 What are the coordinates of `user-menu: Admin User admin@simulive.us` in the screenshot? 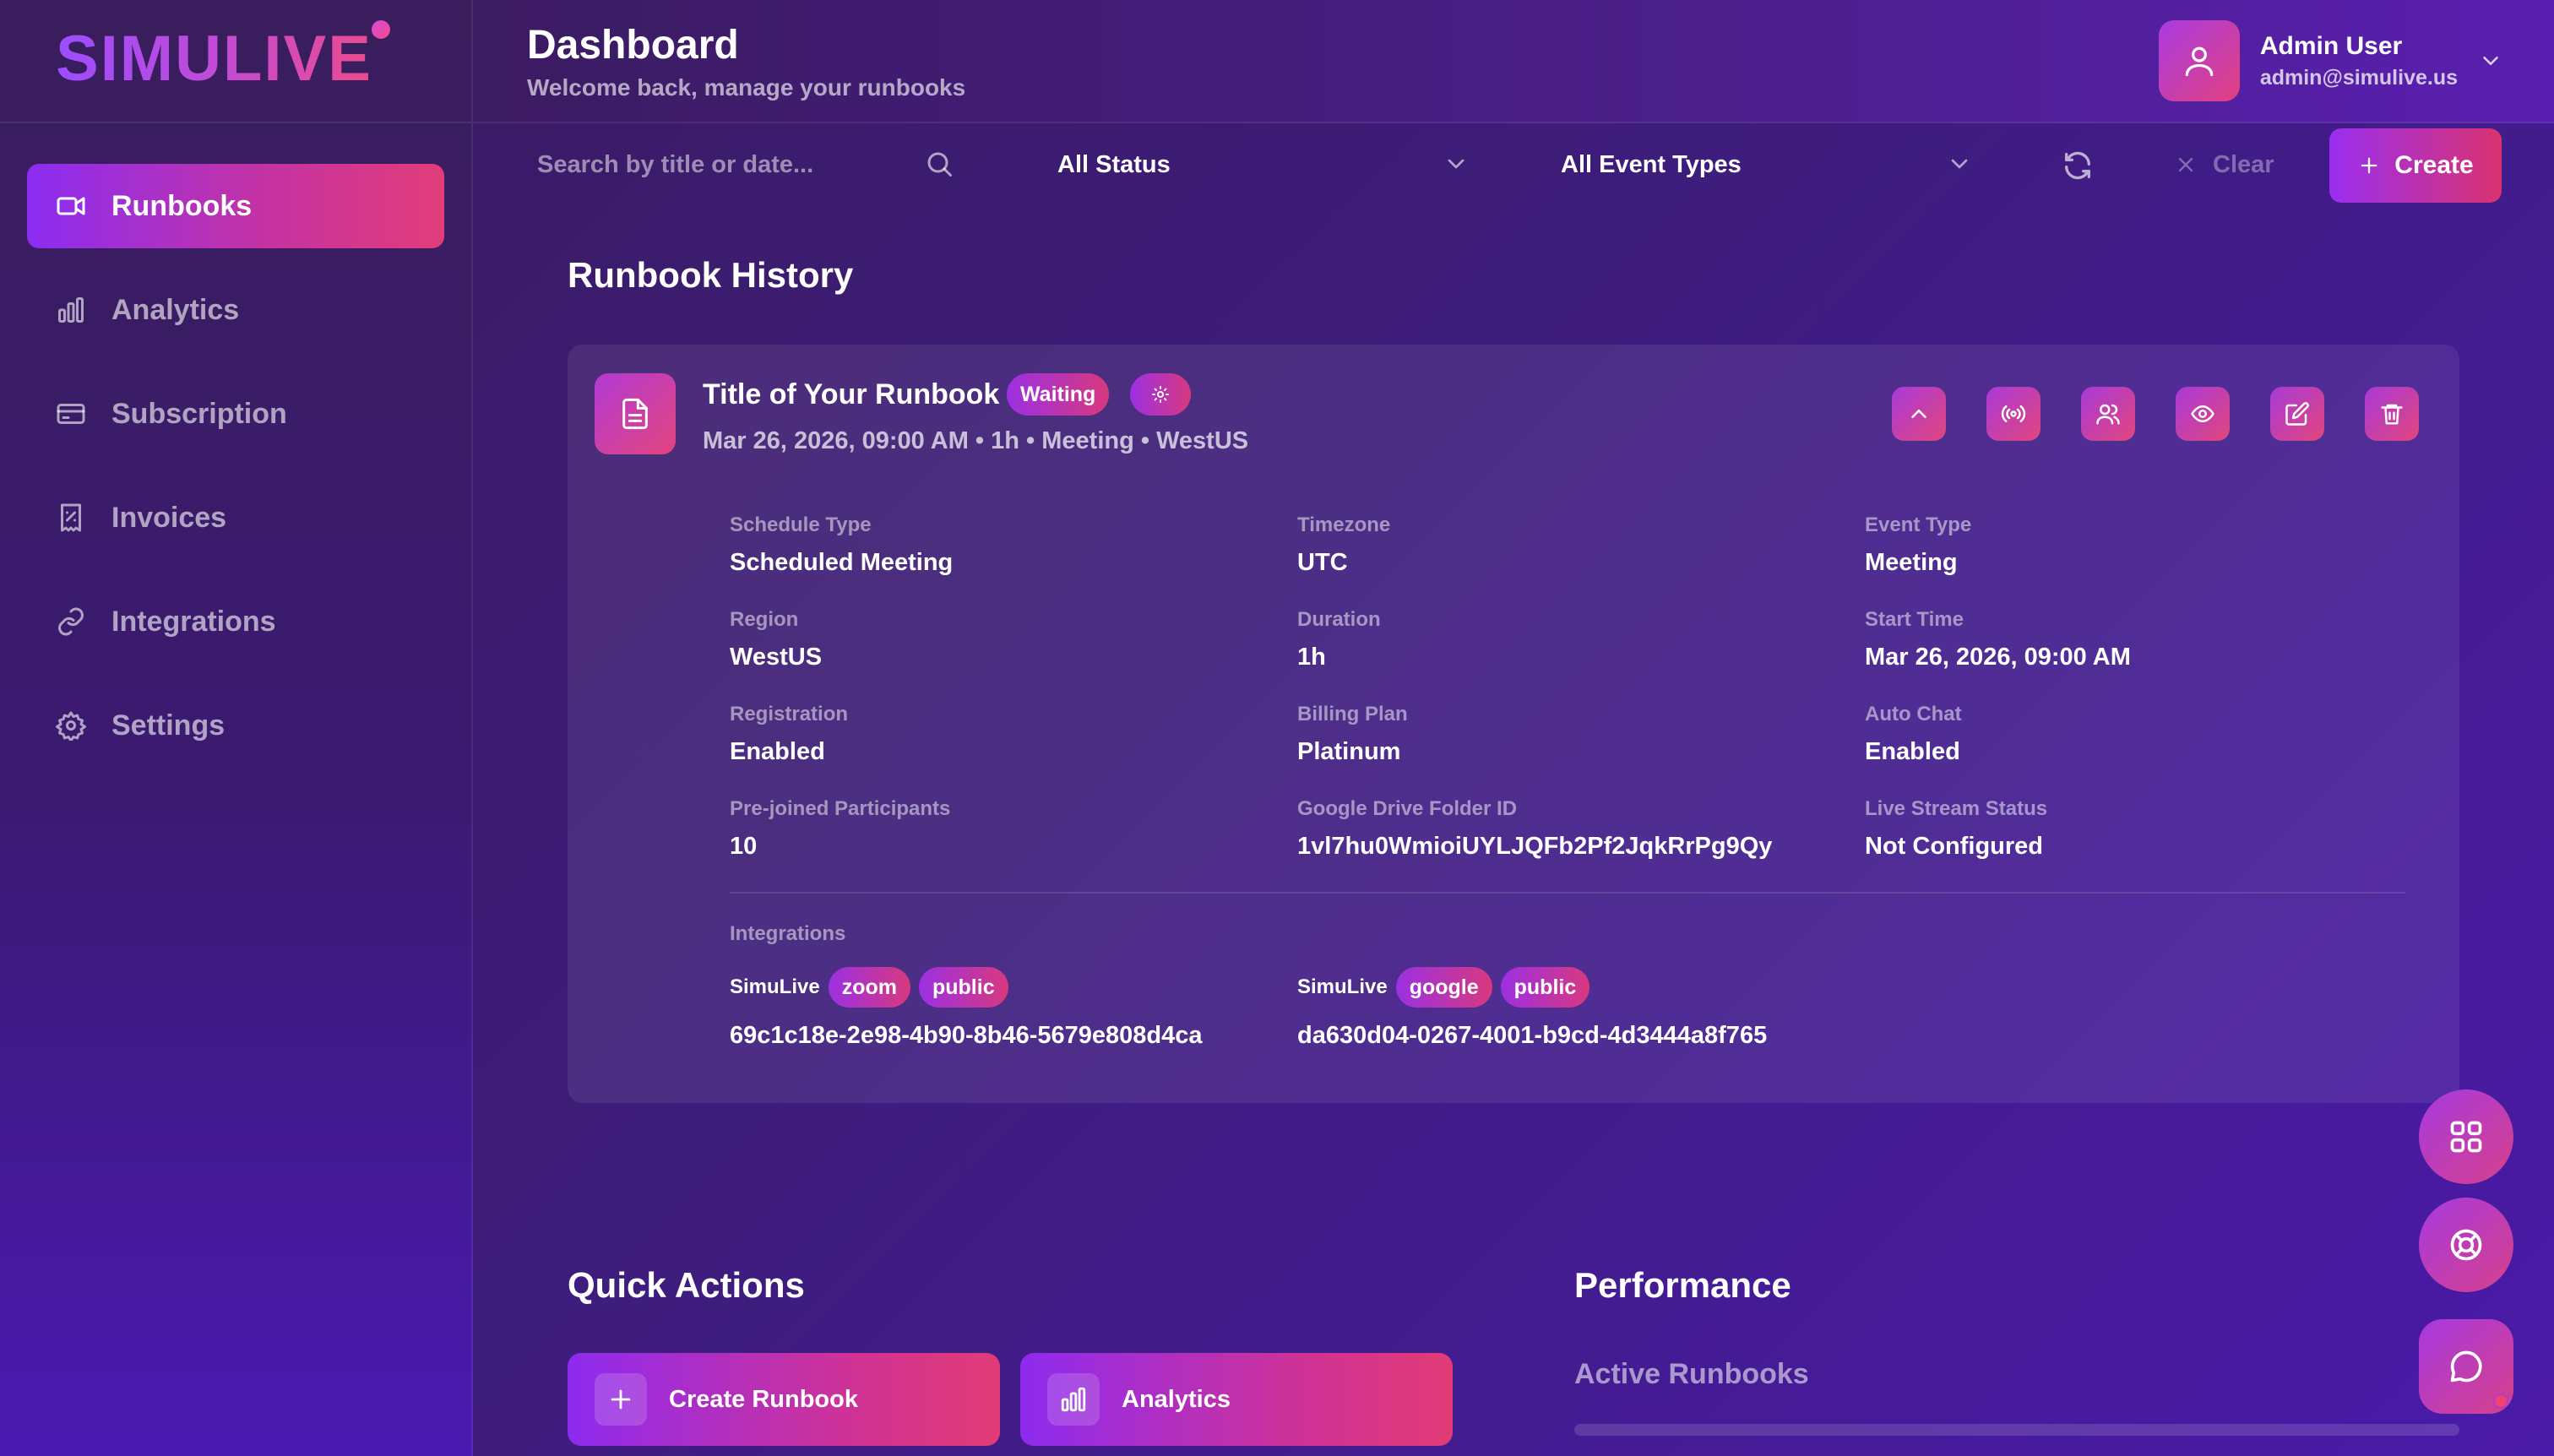 It's located at (2330, 60).